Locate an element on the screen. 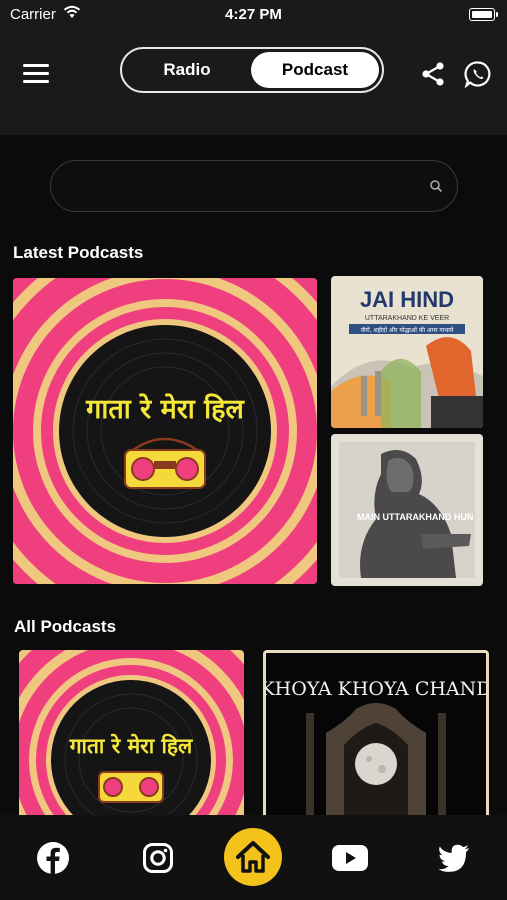 This screenshot has width=507, height=900. podcast-art-tagline: वीरों, शहीदों और योद्धाओं की अमर गाथायें is located at coordinates (407, 330).